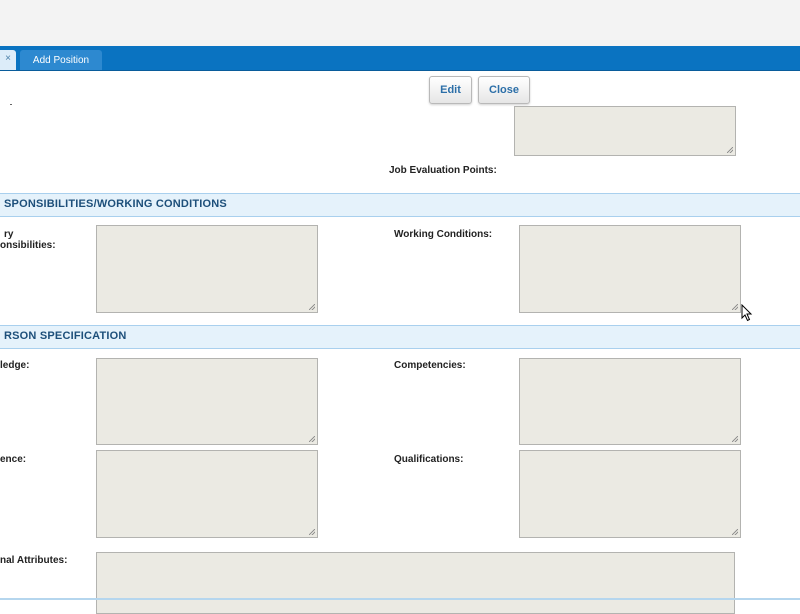 Image resolution: width=800 pixels, height=614 pixels. I want to click on browser-top-area, so click(400, 23).